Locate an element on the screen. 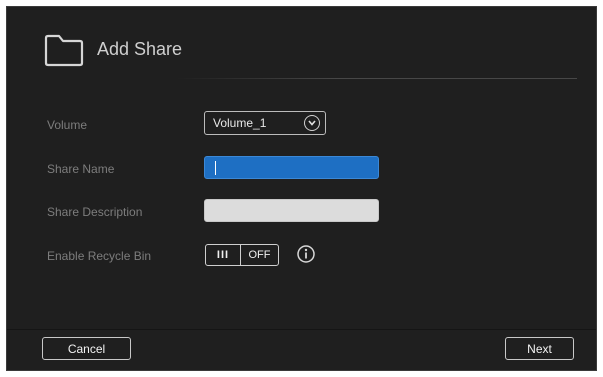  chevron-down-icon is located at coordinates (312, 123).